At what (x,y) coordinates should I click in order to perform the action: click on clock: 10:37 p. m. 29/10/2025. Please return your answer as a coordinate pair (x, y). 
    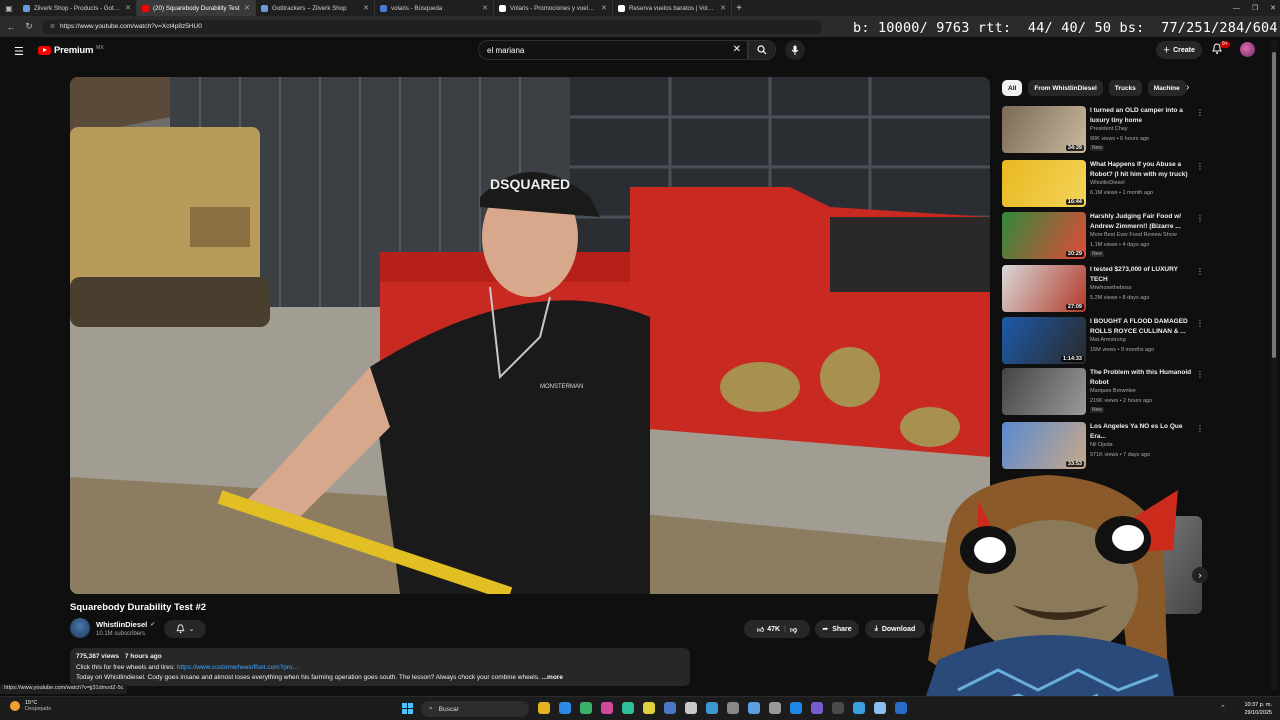
    Looking at the image, I should click on (1254, 709).